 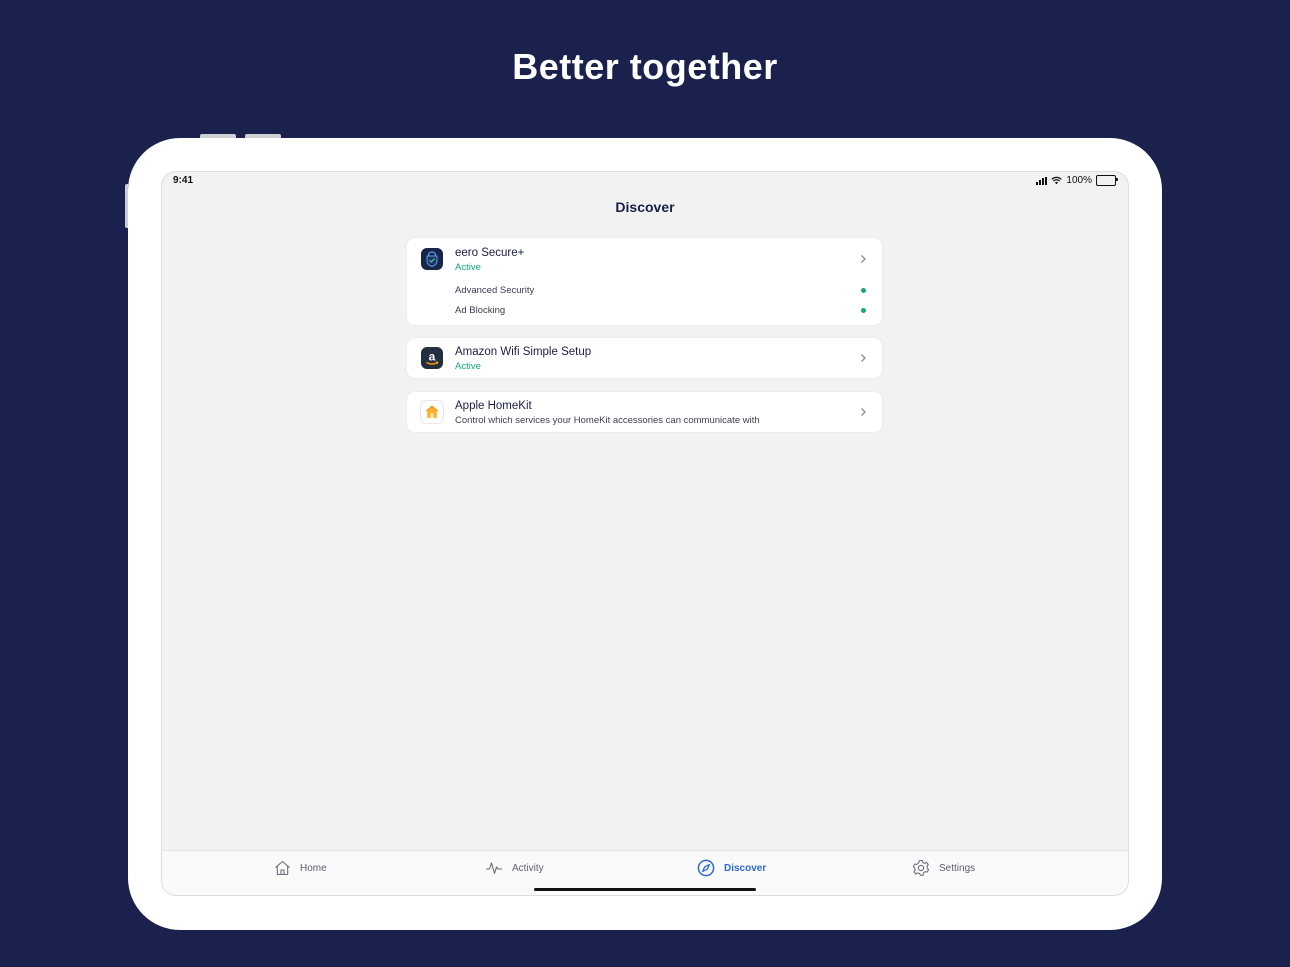 I want to click on feature-ad-blocking: Ad Blocking, so click(x=480, y=310).